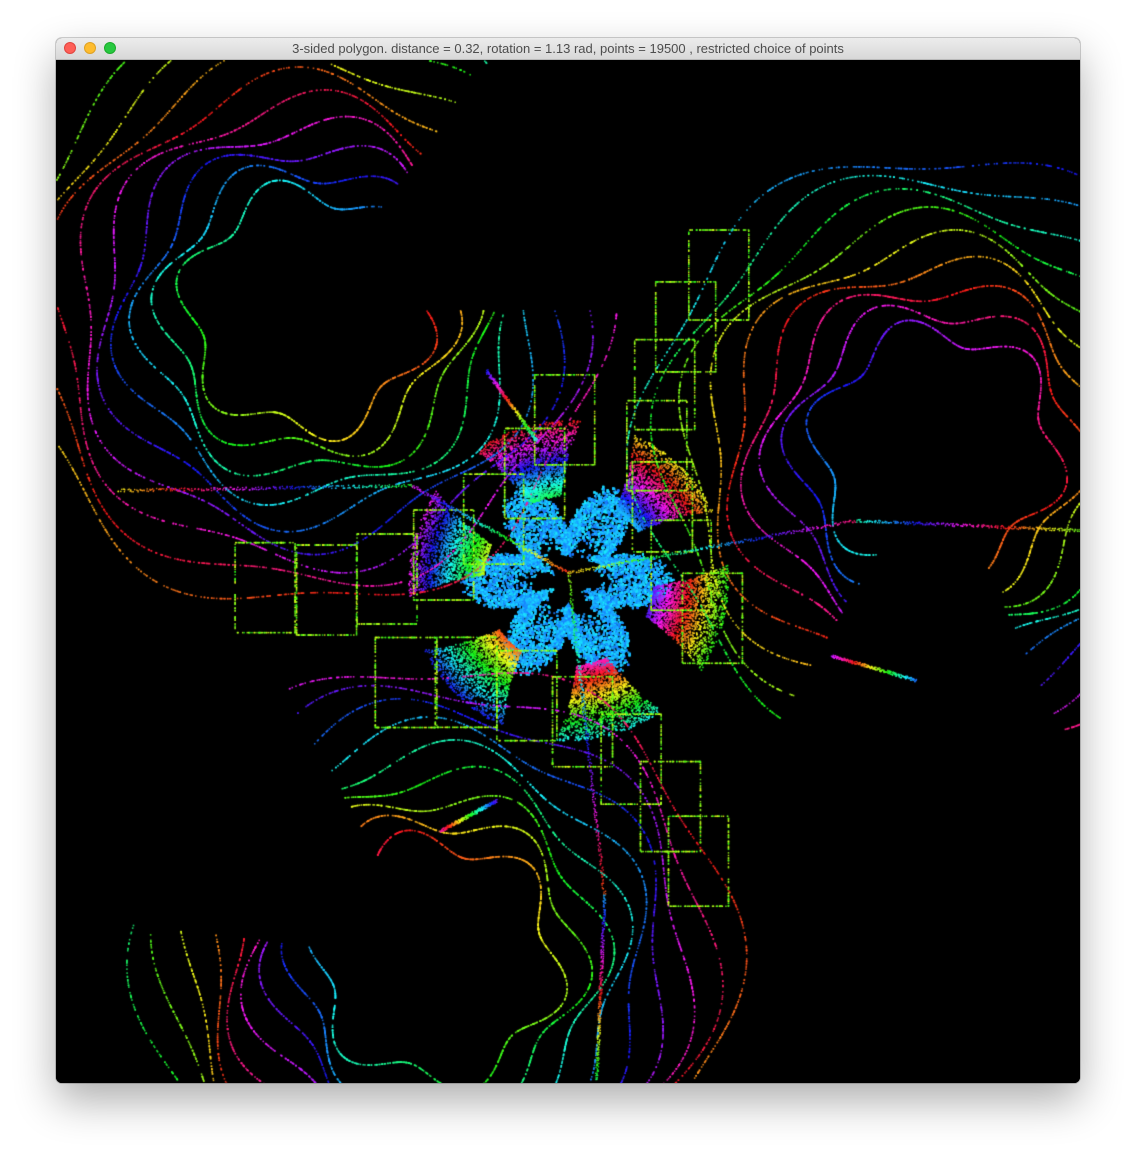  I want to click on minimize-button, so click(90, 48).